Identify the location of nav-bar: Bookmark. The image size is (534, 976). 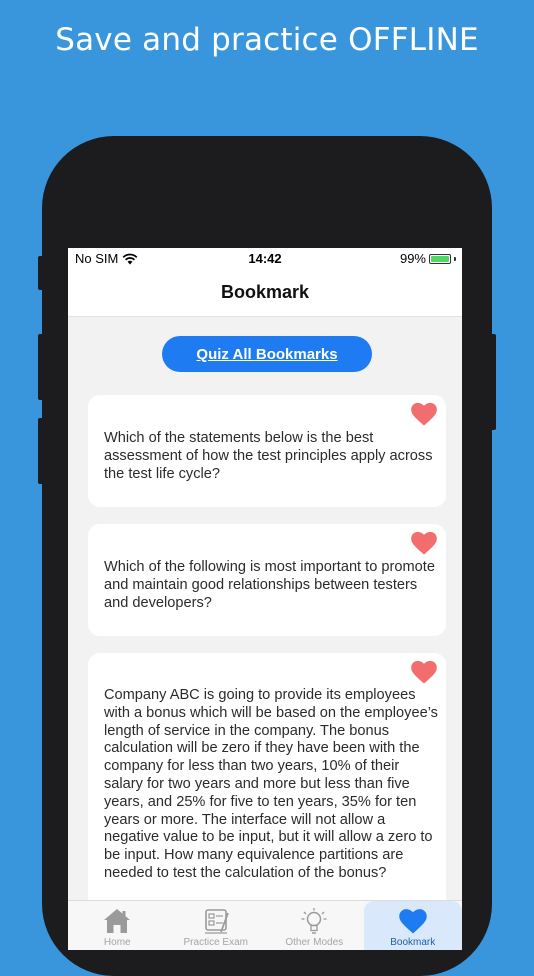
(265, 293).